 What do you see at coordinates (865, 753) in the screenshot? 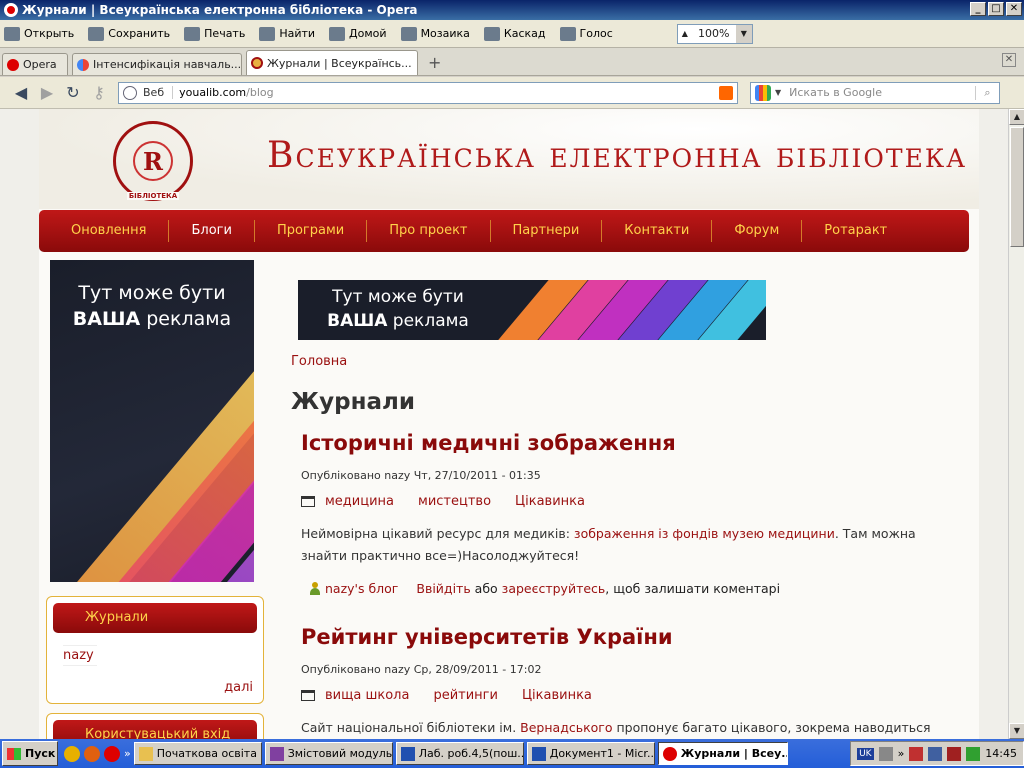
I see `language-indicator: UK` at bounding box center [865, 753].